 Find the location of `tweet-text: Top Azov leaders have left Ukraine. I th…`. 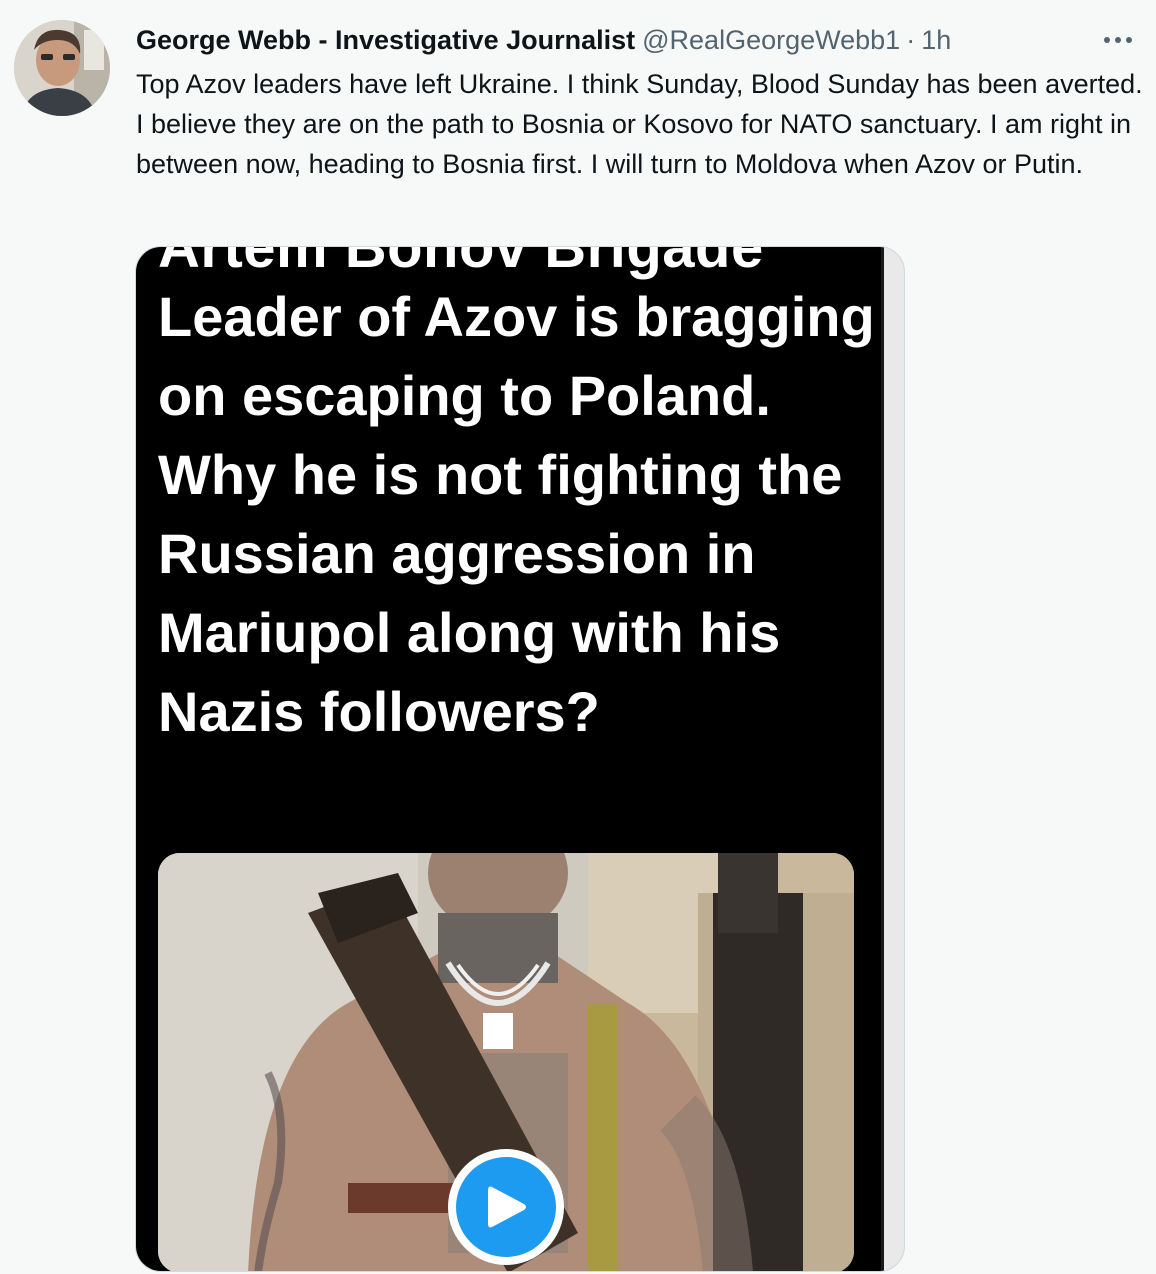

tweet-text: Top Azov leaders have left Ukraine. I th… is located at coordinates (639, 124).